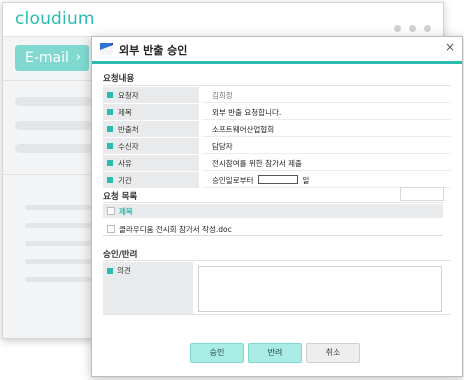 Image resolution: width=464 pixels, height=380 pixels. What do you see at coordinates (120, 197) in the screenshot?
I see `list-section-title: 요청 목록` at bounding box center [120, 197].